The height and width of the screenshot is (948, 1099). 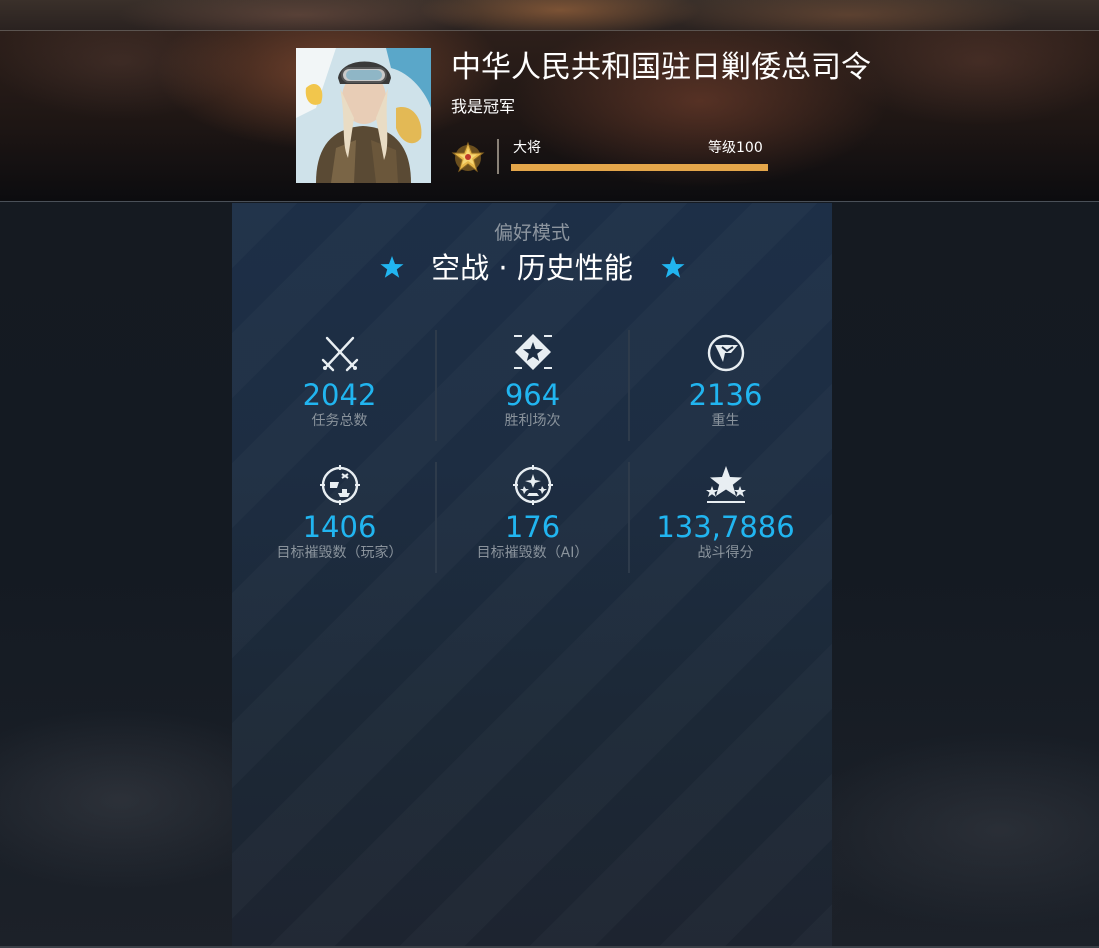 What do you see at coordinates (363, 115) in the screenshot?
I see `player-avatar` at bounding box center [363, 115].